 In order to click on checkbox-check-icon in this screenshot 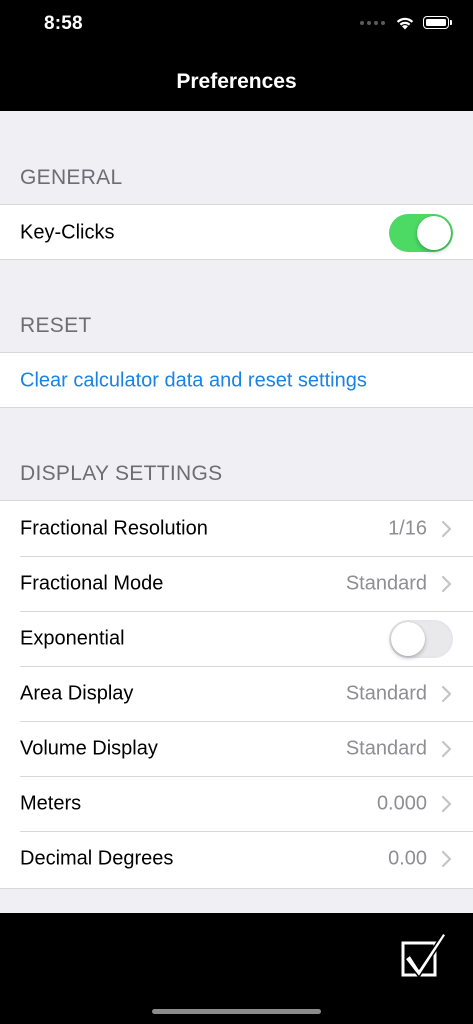, I will do `click(424, 955)`.